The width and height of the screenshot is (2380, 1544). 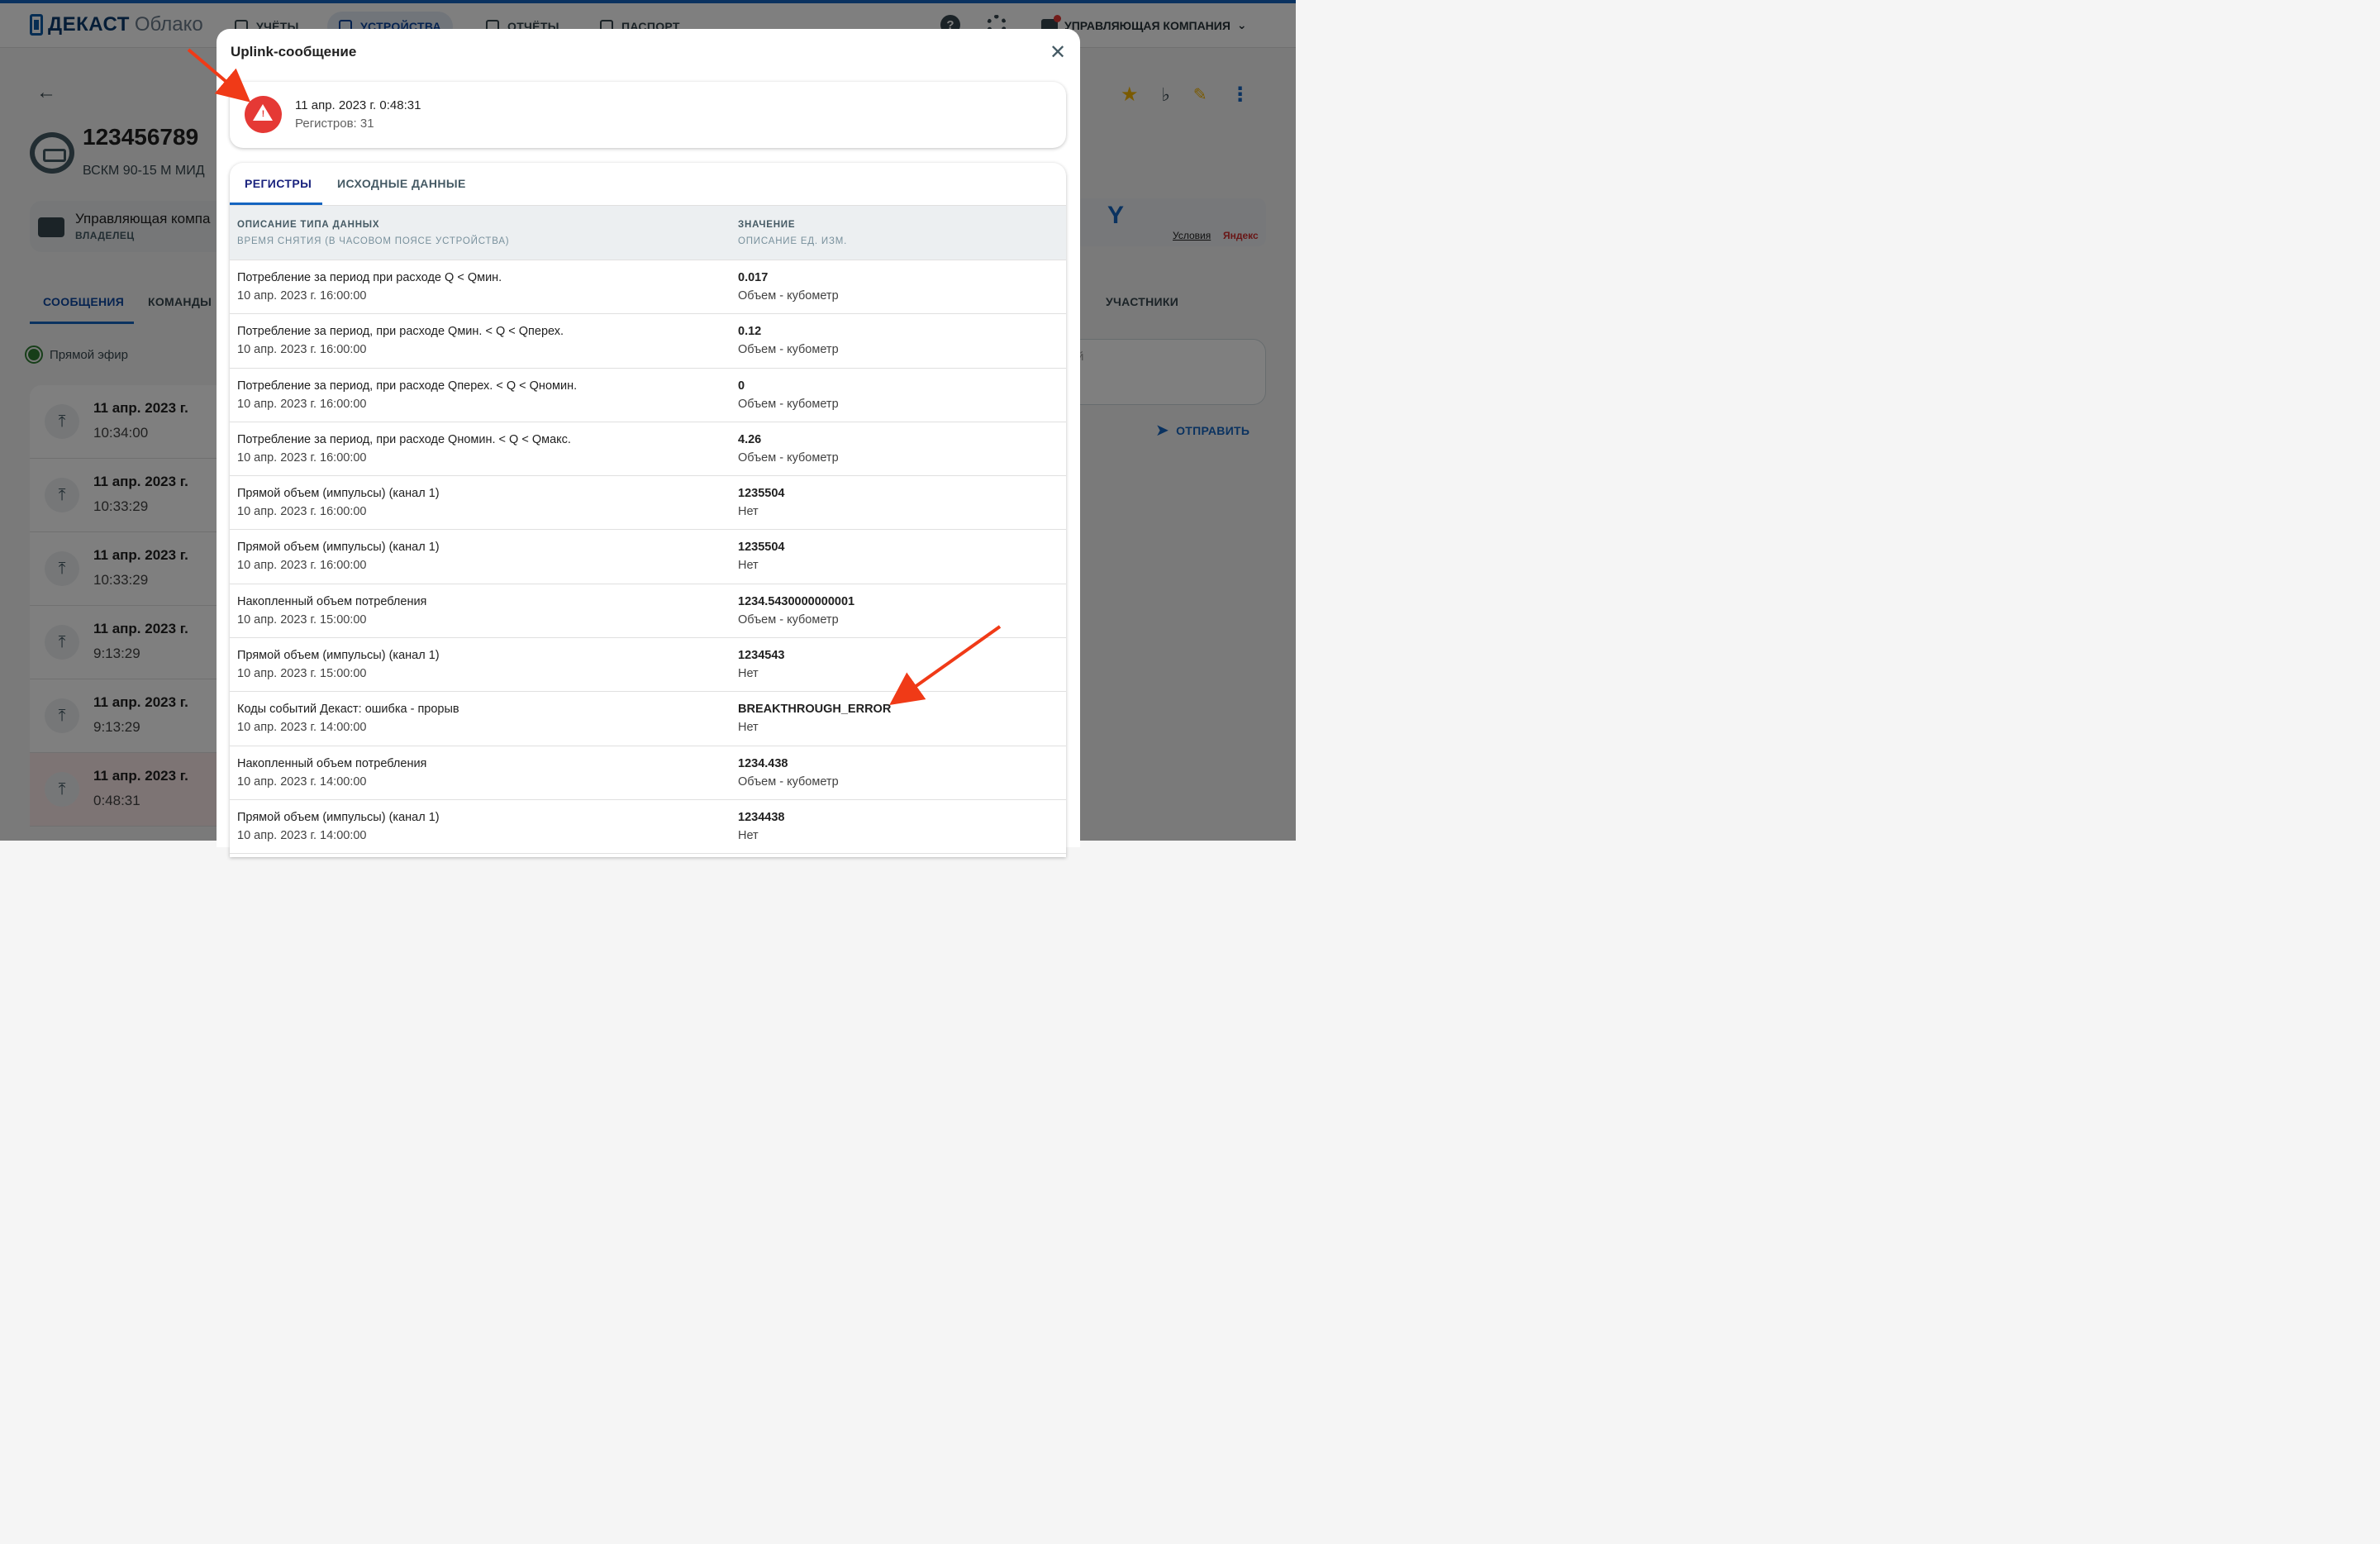 I want to click on register-description: Коды событий Декаст: ошибка - прорыв, so click(x=348, y=710).